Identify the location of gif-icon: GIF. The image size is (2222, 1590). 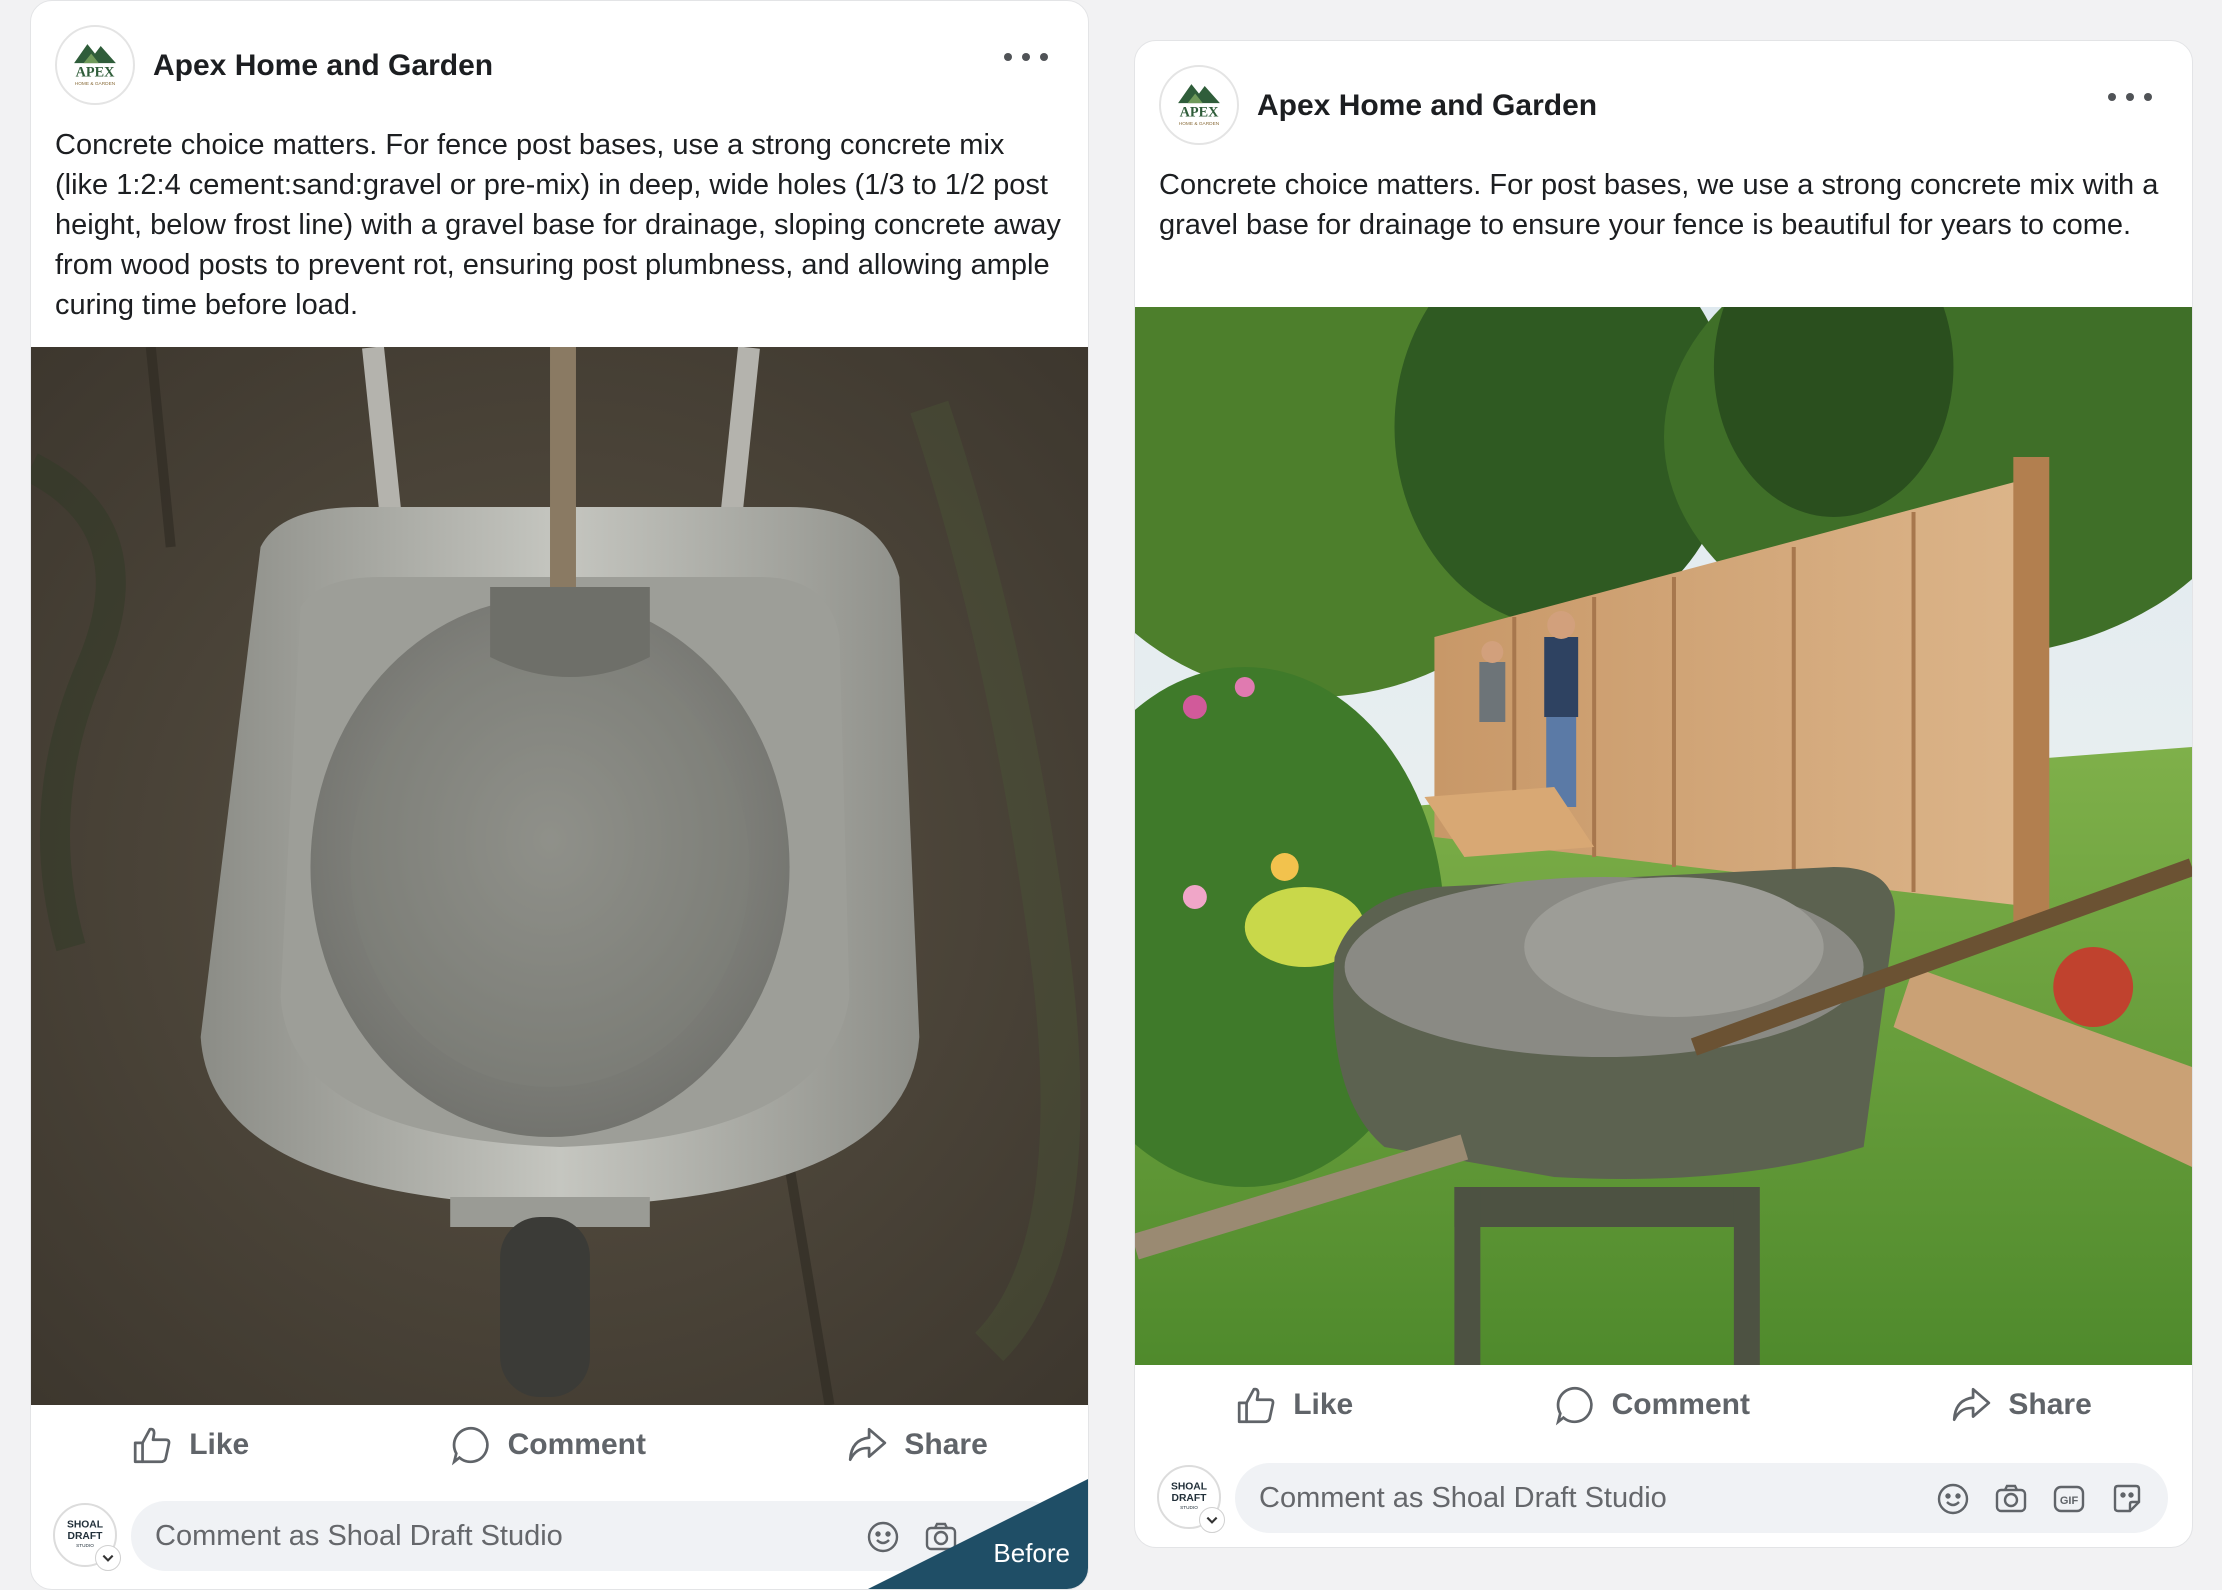
(2069, 1499).